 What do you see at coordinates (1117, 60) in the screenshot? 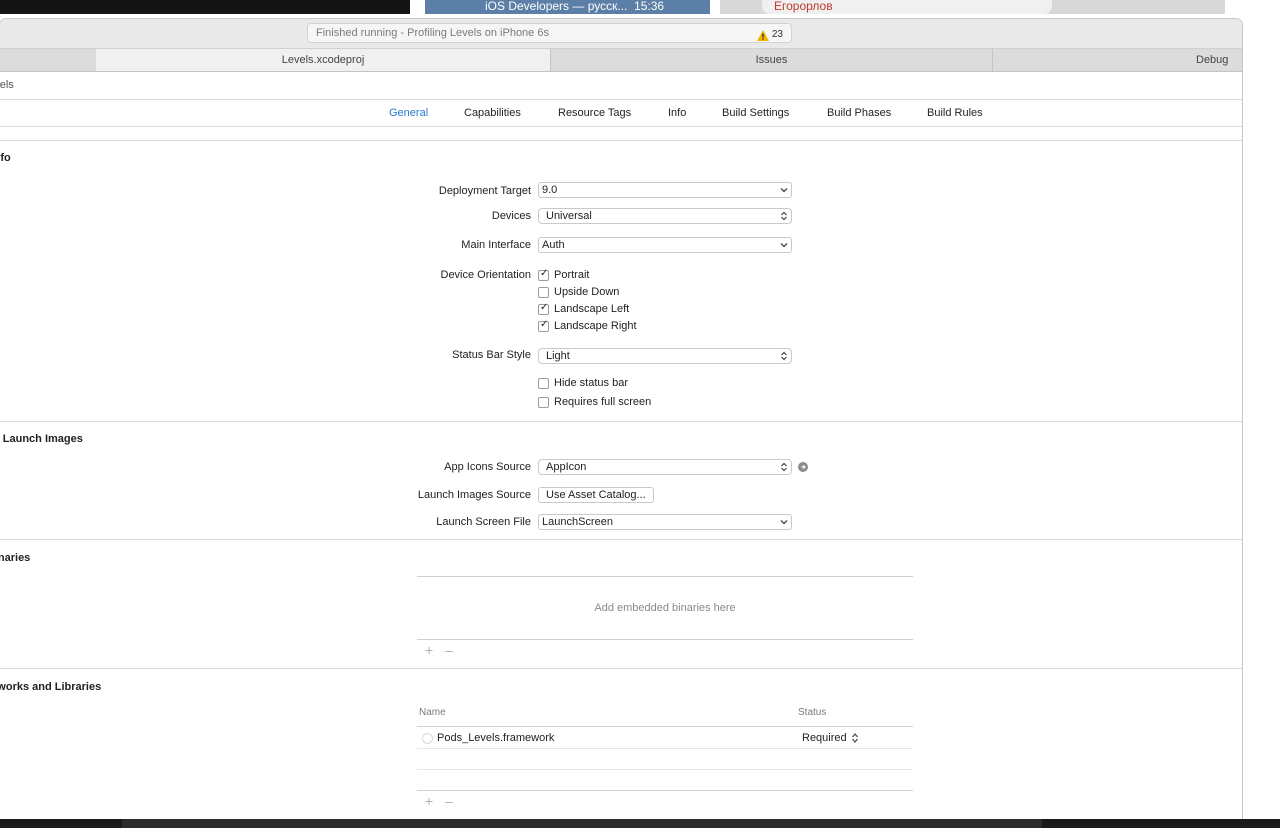
I see `tab-debug: Debug` at bounding box center [1117, 60].